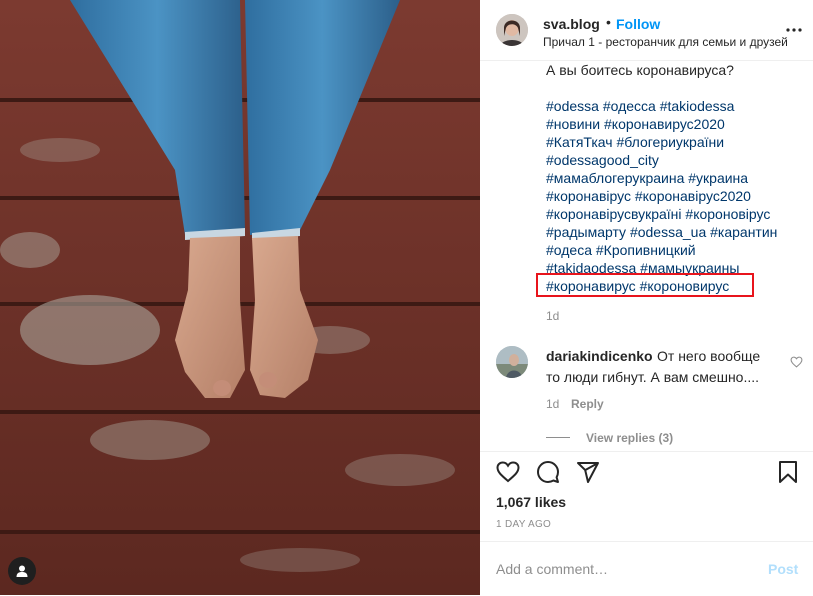 This screenshot has height=596, width=813. What do you see at coordinates (602, 160) in the screenshot?
I see `caption-hashtags: #odessagood_city` at bounding box center [602, 160].